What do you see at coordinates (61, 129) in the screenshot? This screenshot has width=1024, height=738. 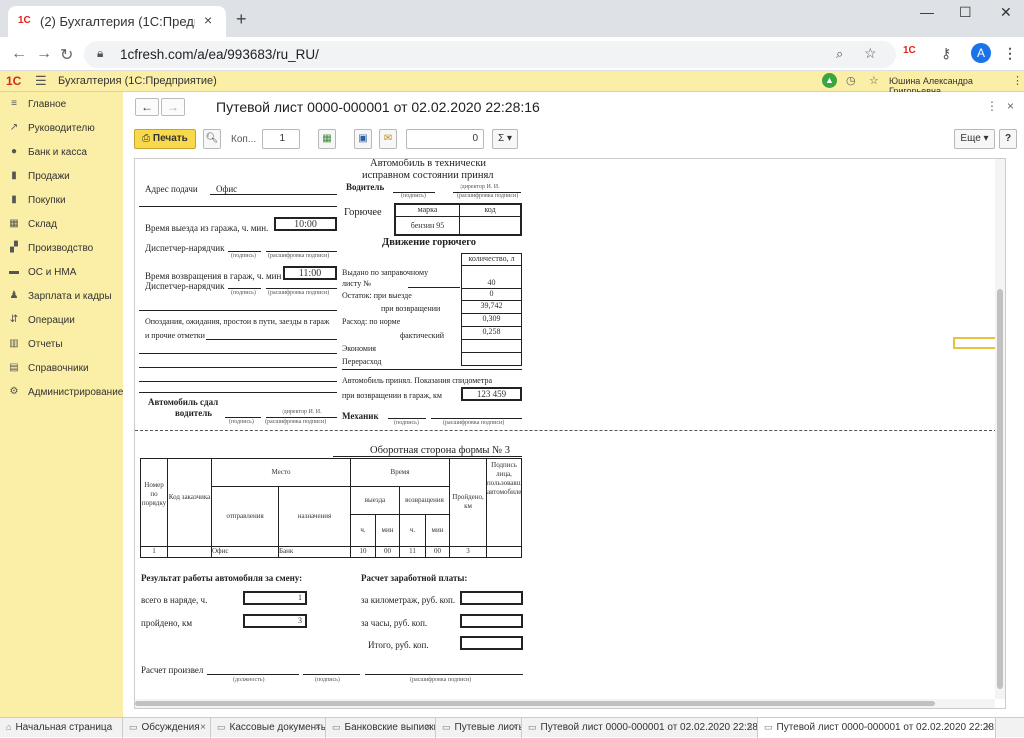 I see `sidebar-item: ↗ Руководителю` at bounding box center [61, 129].